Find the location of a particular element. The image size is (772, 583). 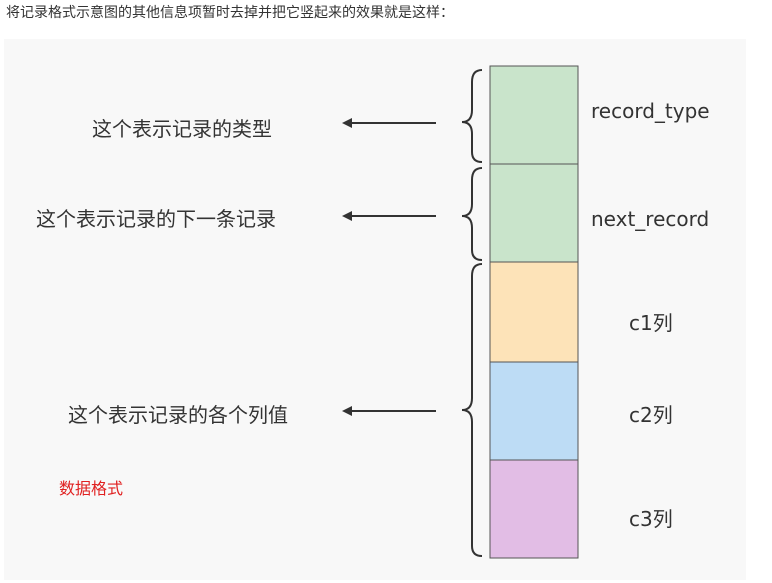

desc-record-type: 这个表示记录的类型 is located at coordinates (182, 129).